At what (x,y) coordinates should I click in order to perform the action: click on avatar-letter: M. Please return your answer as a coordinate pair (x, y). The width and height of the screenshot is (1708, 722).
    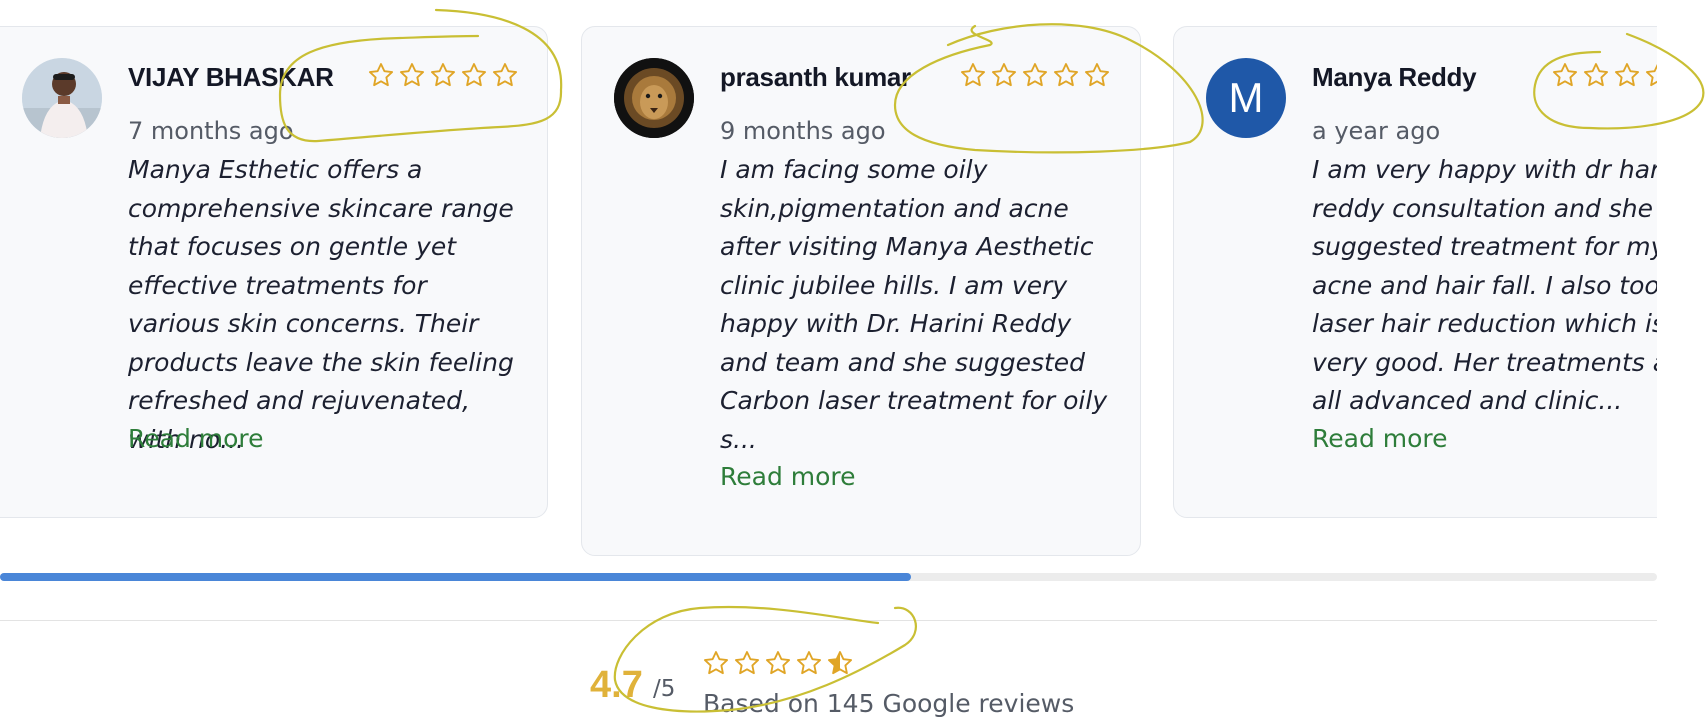
    Looking at the image, I should click on (1246, 97).